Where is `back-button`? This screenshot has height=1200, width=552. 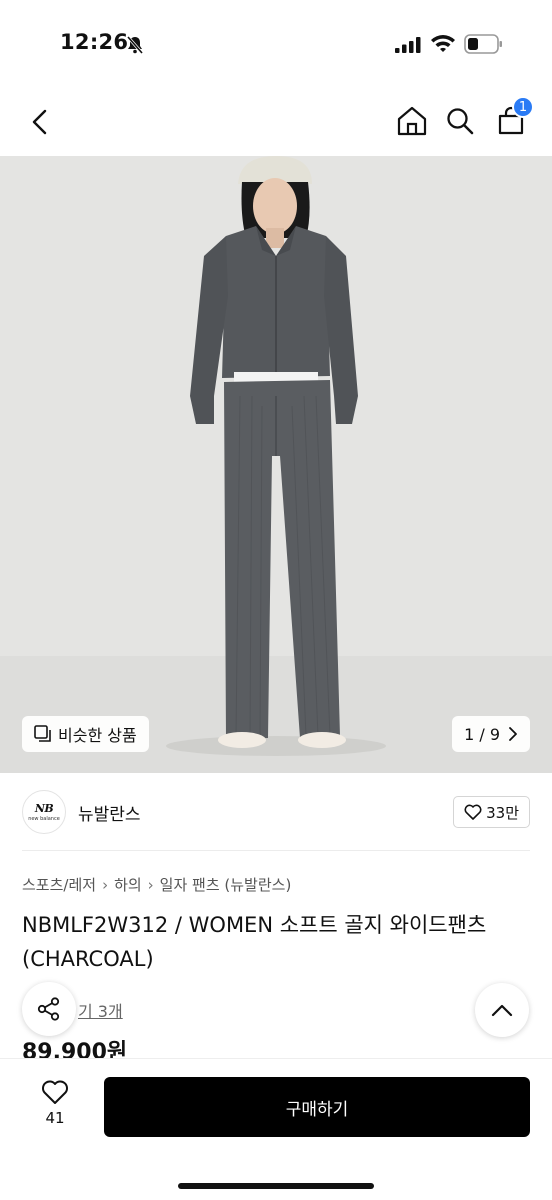
back-button is located at coordinates (40, 122).